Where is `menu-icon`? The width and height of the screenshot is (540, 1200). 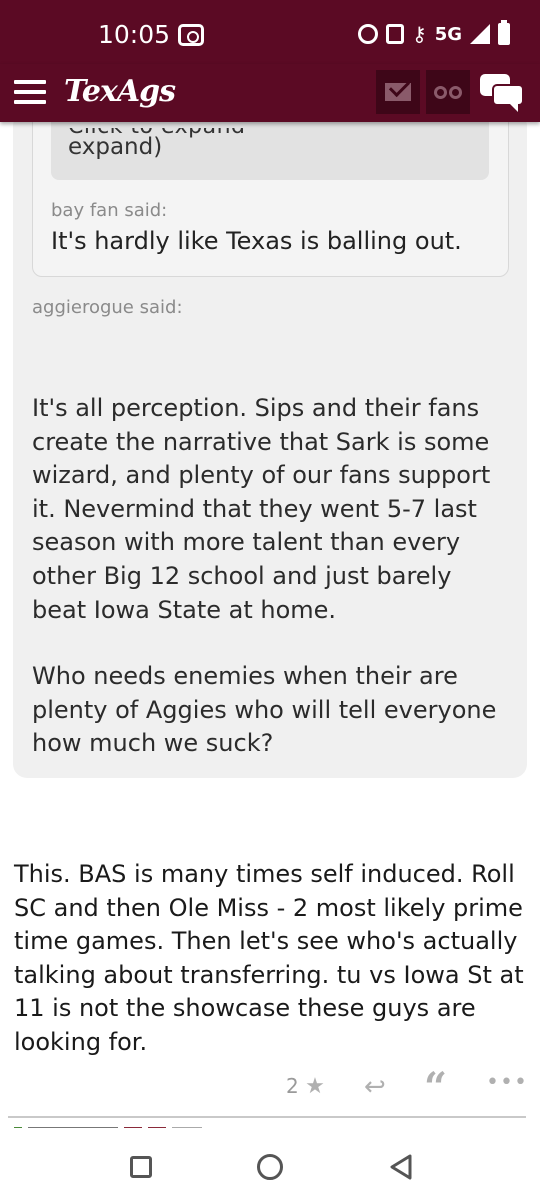 menu-icon is located at coordinates (30, 92).